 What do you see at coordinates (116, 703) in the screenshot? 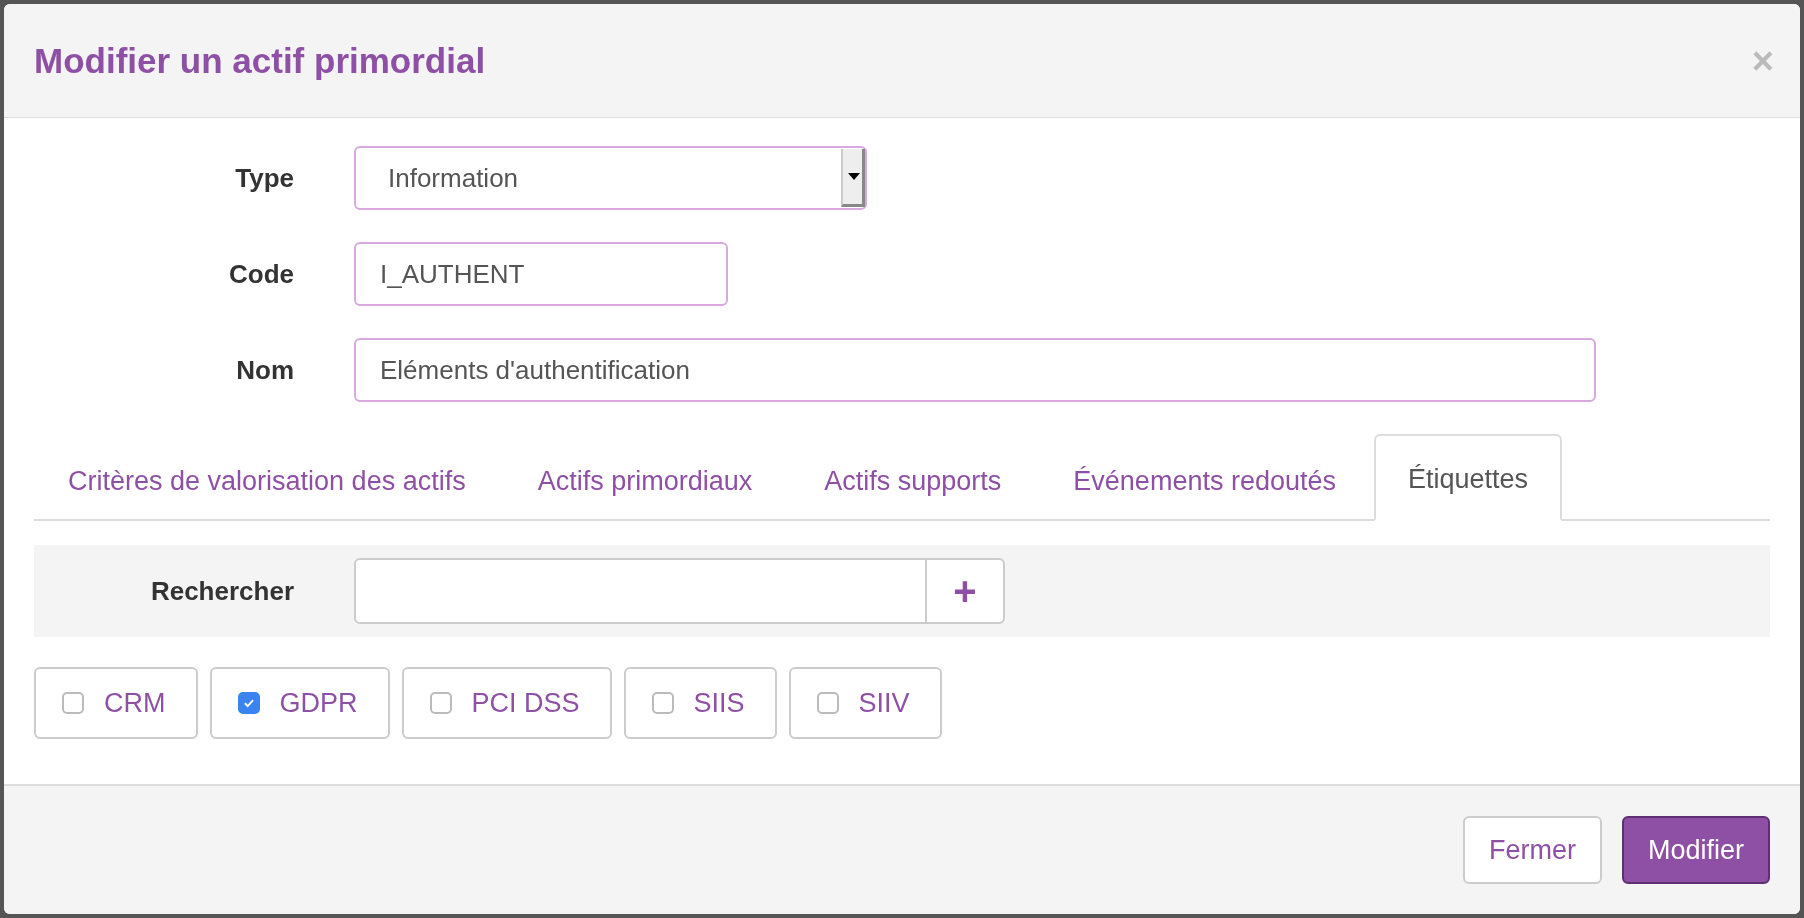
I see `tag-option: CRM` at bounding box center [116, 703].